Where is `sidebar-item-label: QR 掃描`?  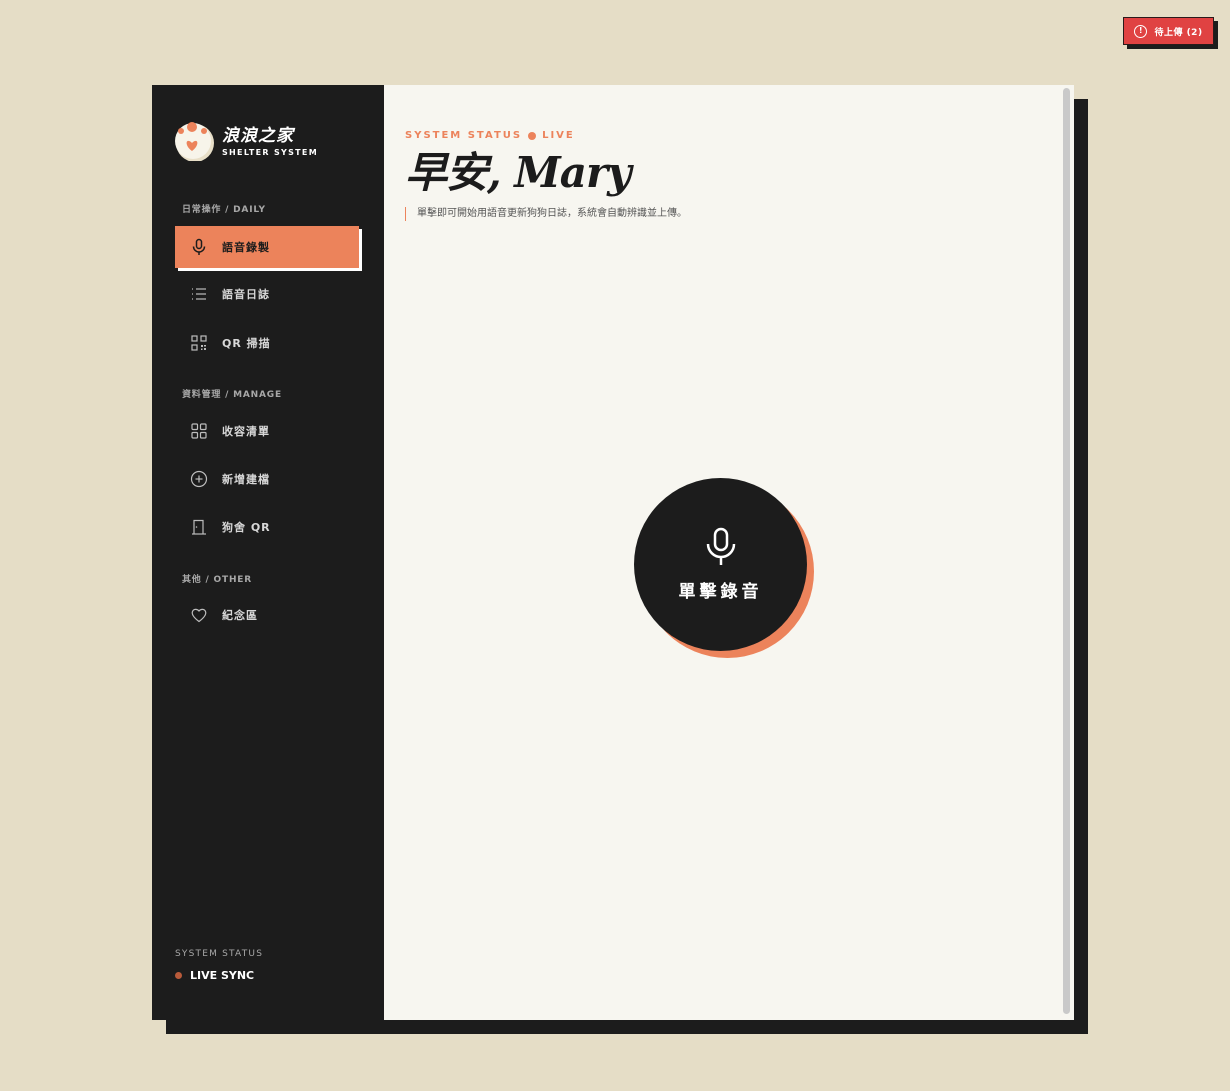 sidebar-item-label: QR 掃描 is located at coordinates (246, 343).